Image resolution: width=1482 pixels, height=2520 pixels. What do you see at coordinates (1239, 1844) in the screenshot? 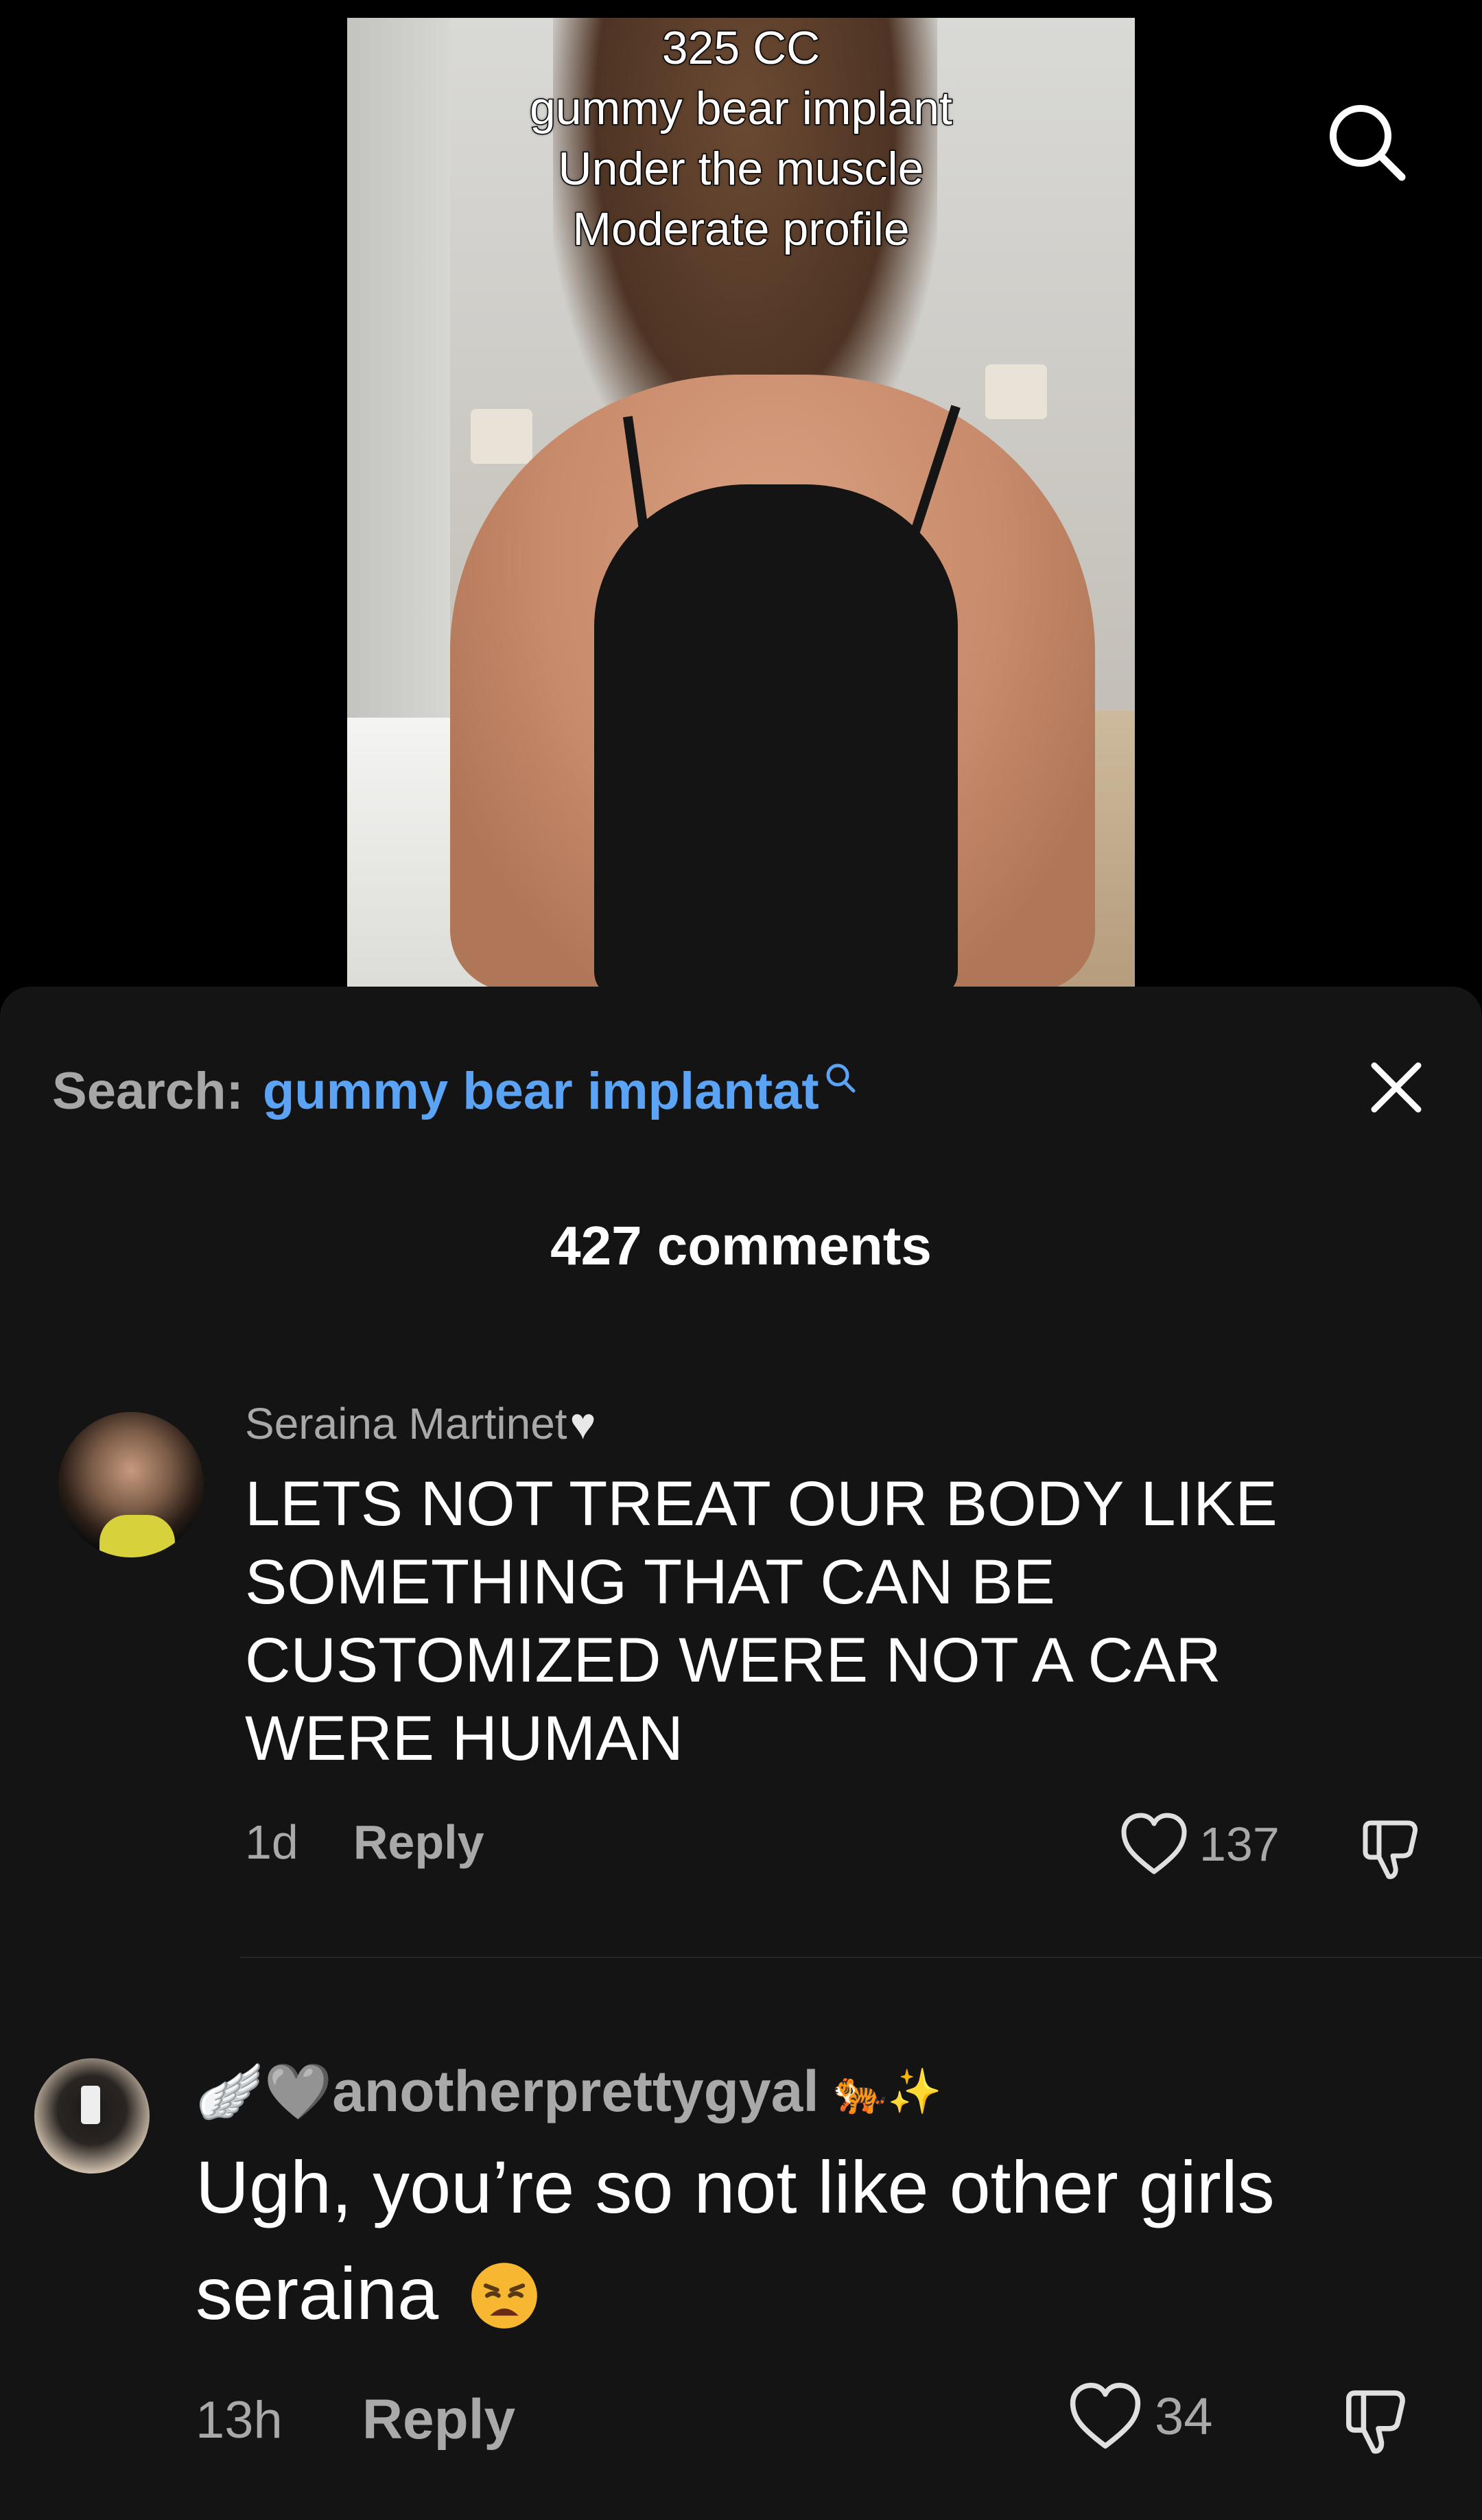
I see `like-count: 137` at bounding box center [1239, 1844].